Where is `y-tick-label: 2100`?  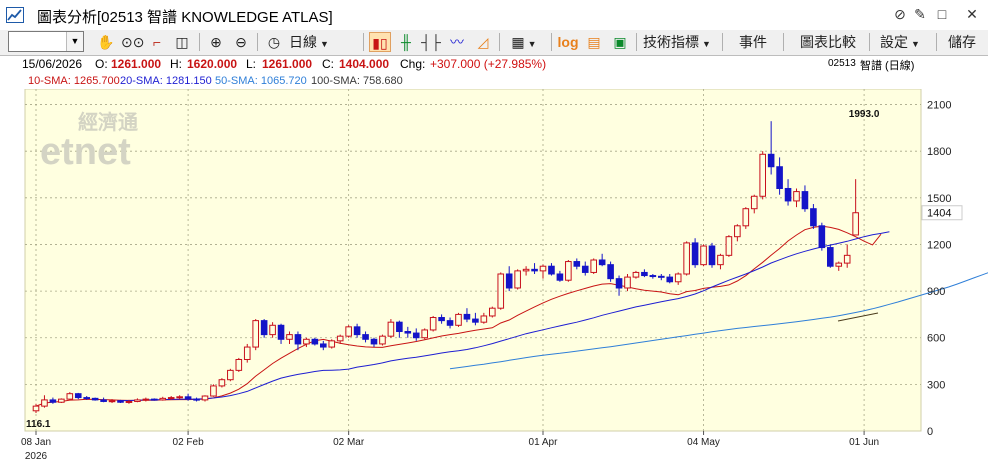
y-tick-label: 2100 is located at coordinates (939, 106).